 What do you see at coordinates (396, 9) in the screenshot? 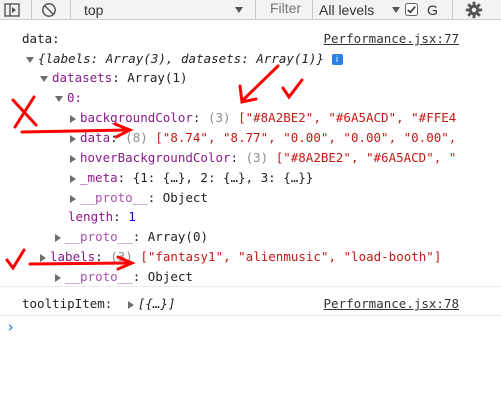
I see `log-levels-dropdown-icon` at bounding box center [396, 9].